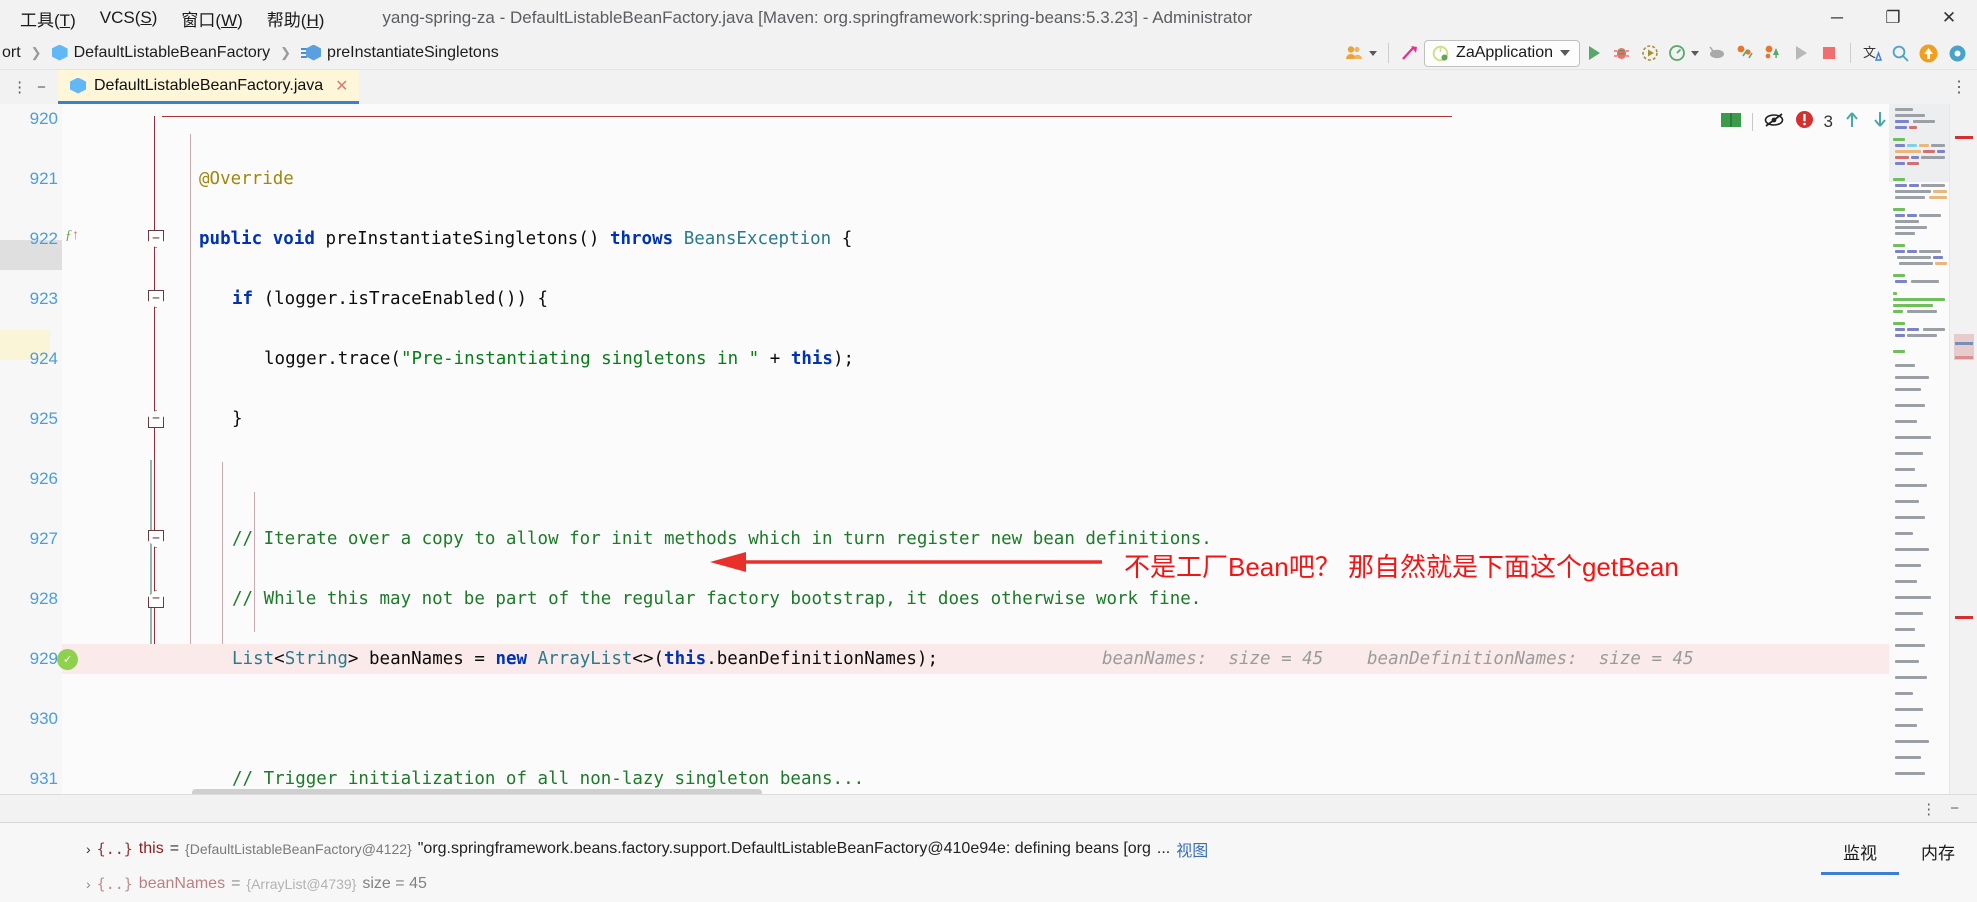  I want to click on run-configuration-name: ZaApplication, so click(1504, 52).